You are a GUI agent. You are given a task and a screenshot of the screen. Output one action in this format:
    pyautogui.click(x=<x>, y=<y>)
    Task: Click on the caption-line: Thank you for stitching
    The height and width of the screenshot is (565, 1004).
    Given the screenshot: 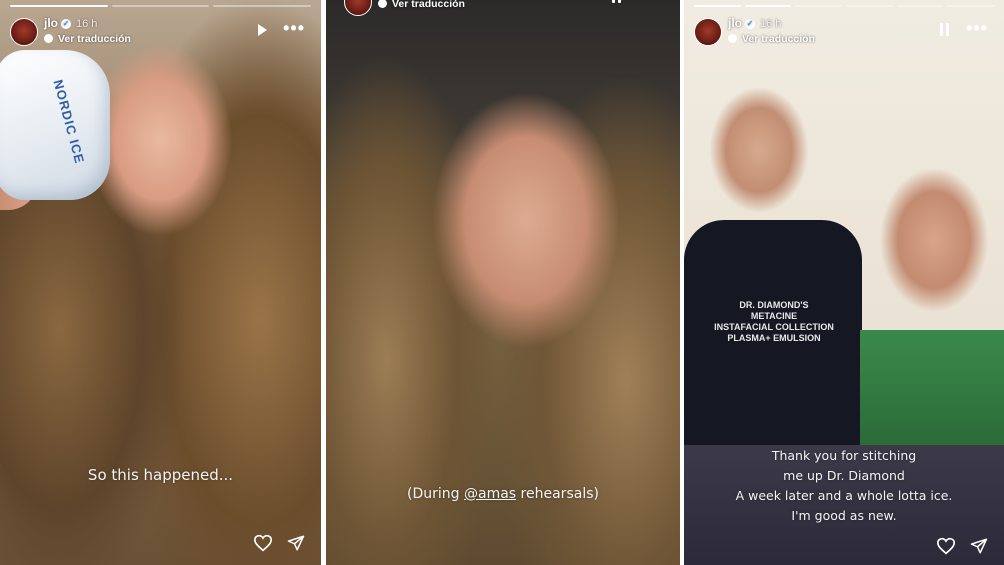 What is the action you would take?
    pyautogui.click(x=844, y=455)
    